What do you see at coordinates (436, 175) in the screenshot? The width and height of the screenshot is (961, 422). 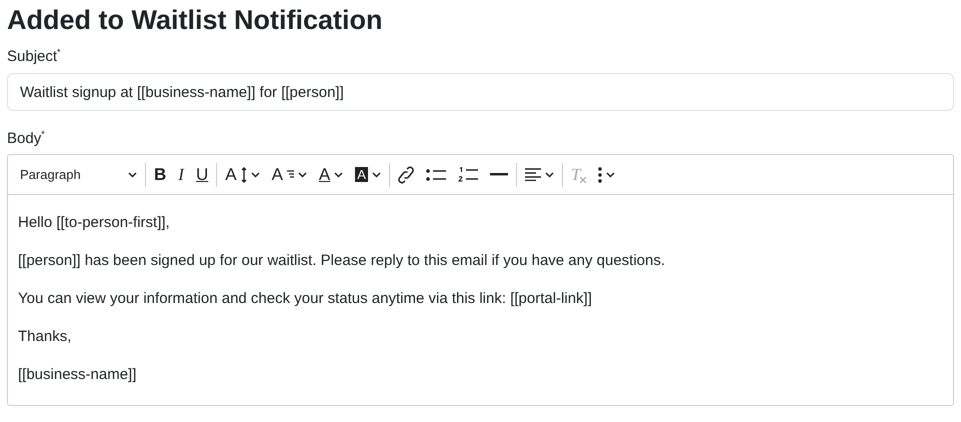 I see `bullet-list-icon` at bounding box center [436, 175].